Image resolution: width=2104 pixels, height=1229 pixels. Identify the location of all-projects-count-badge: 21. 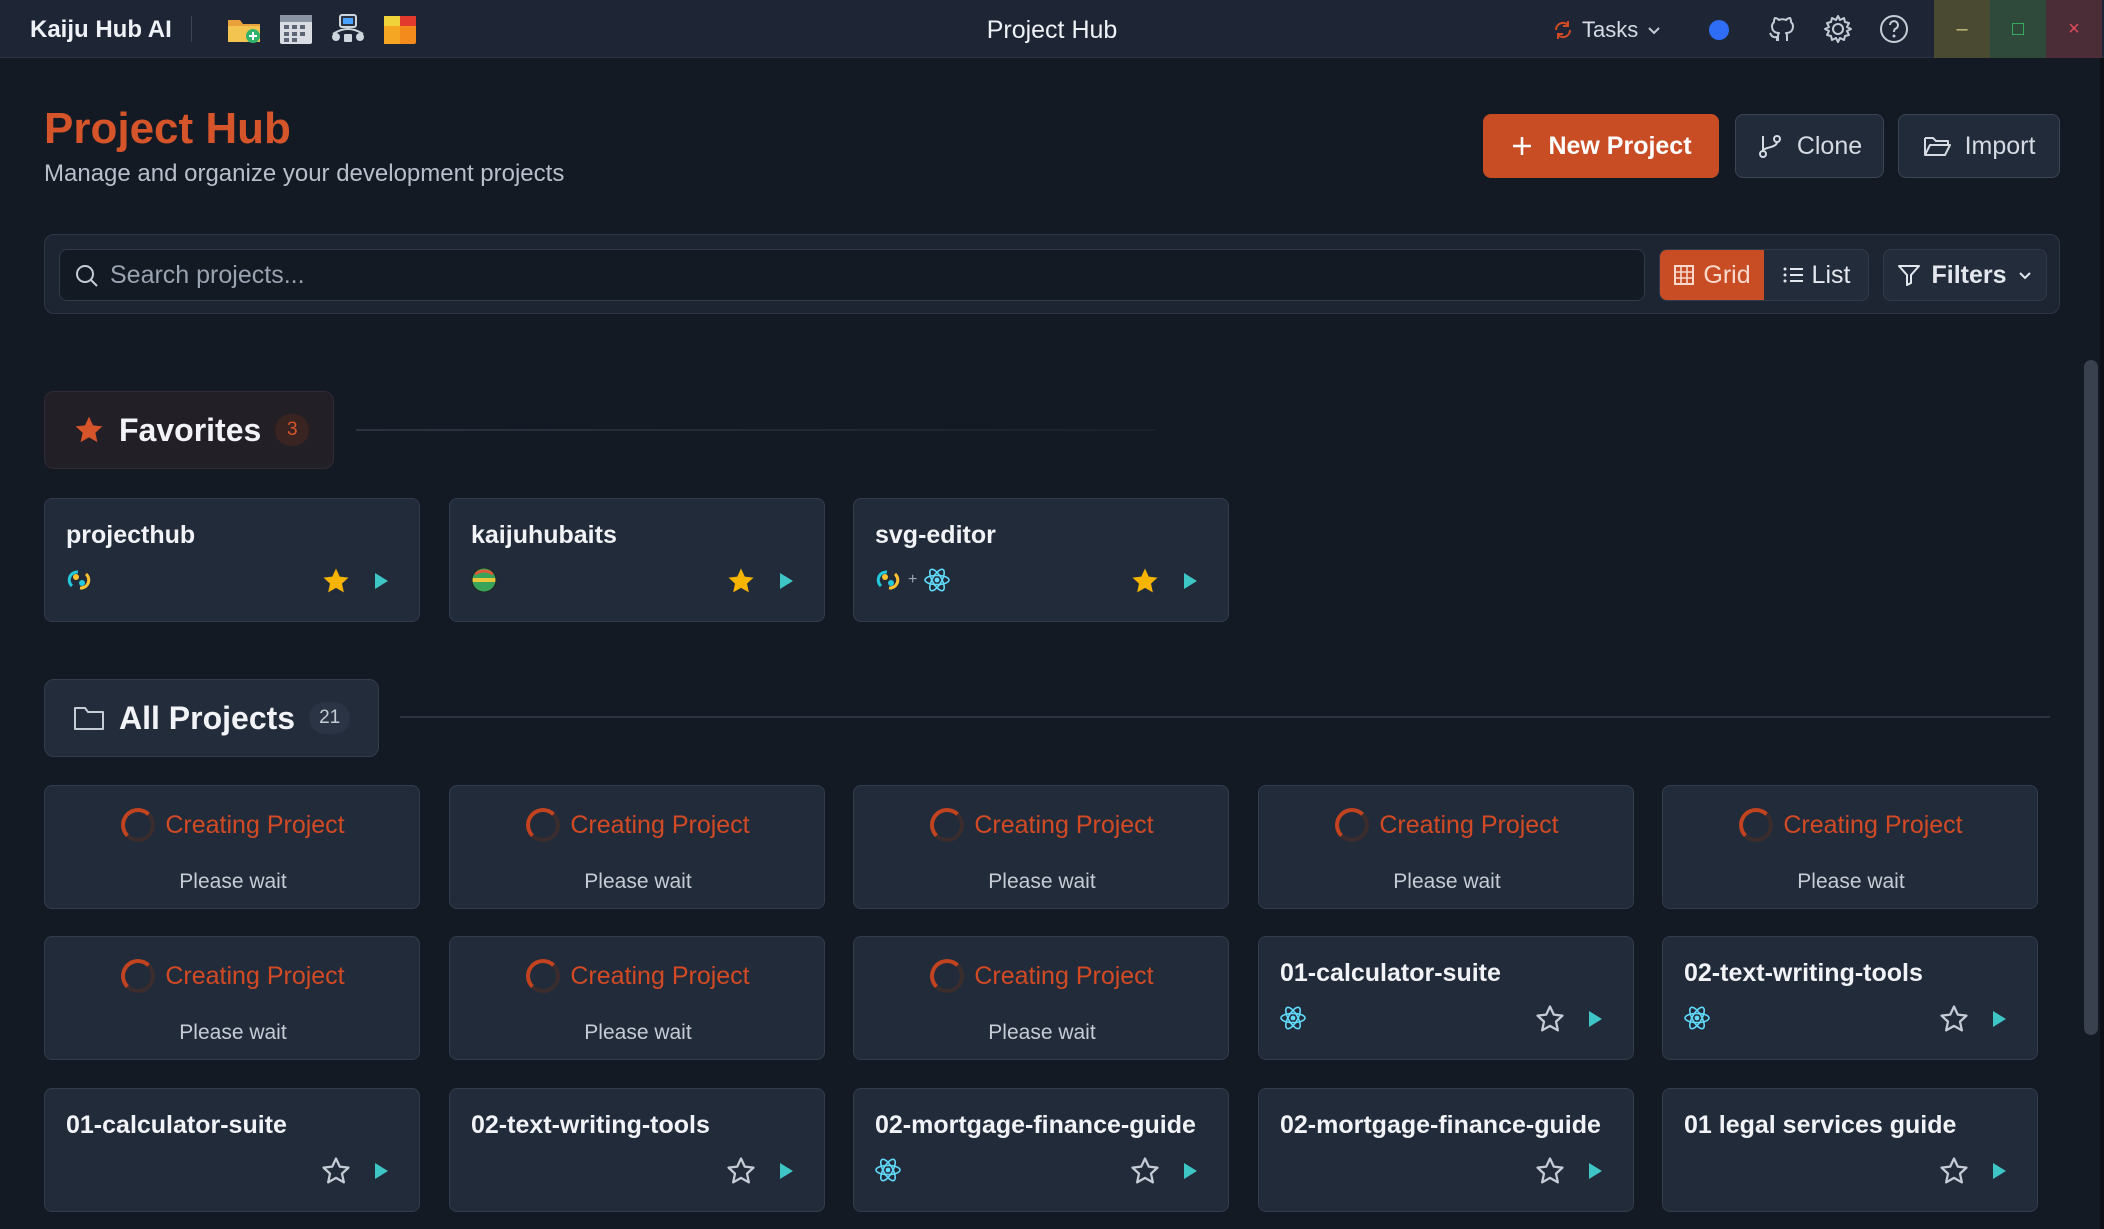
(330, 718).